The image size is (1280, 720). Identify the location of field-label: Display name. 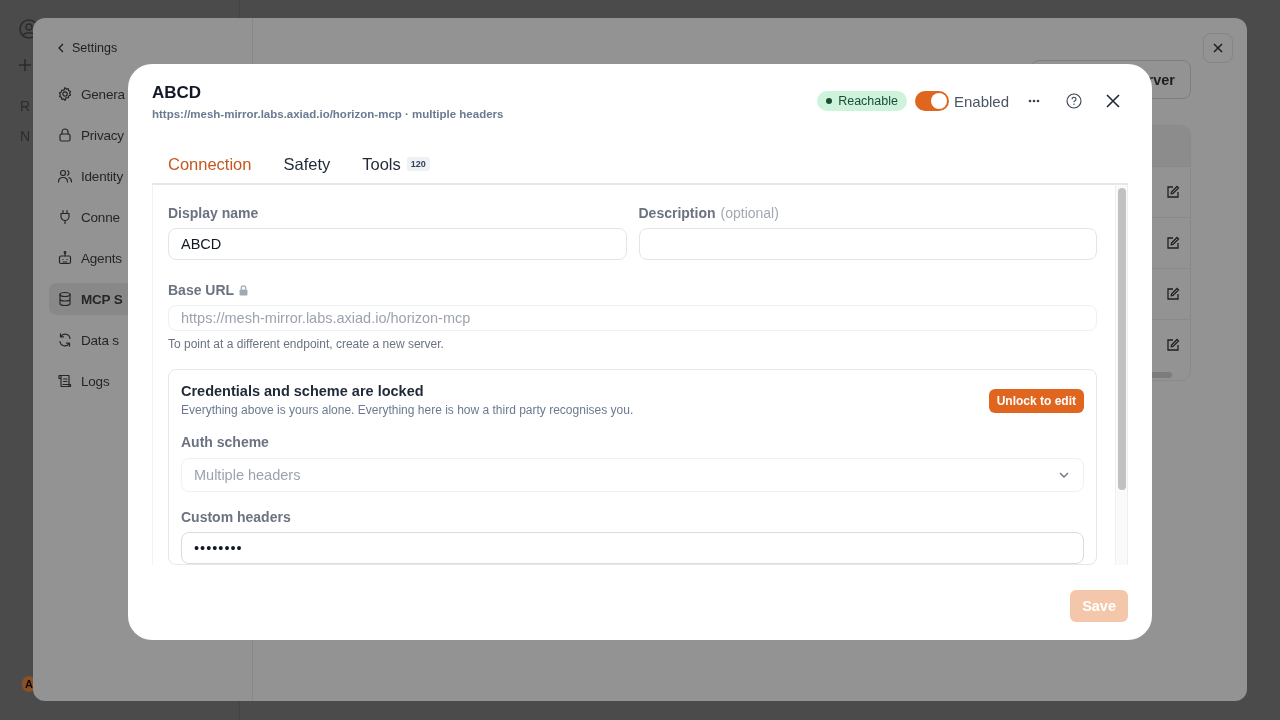
(214, 212).